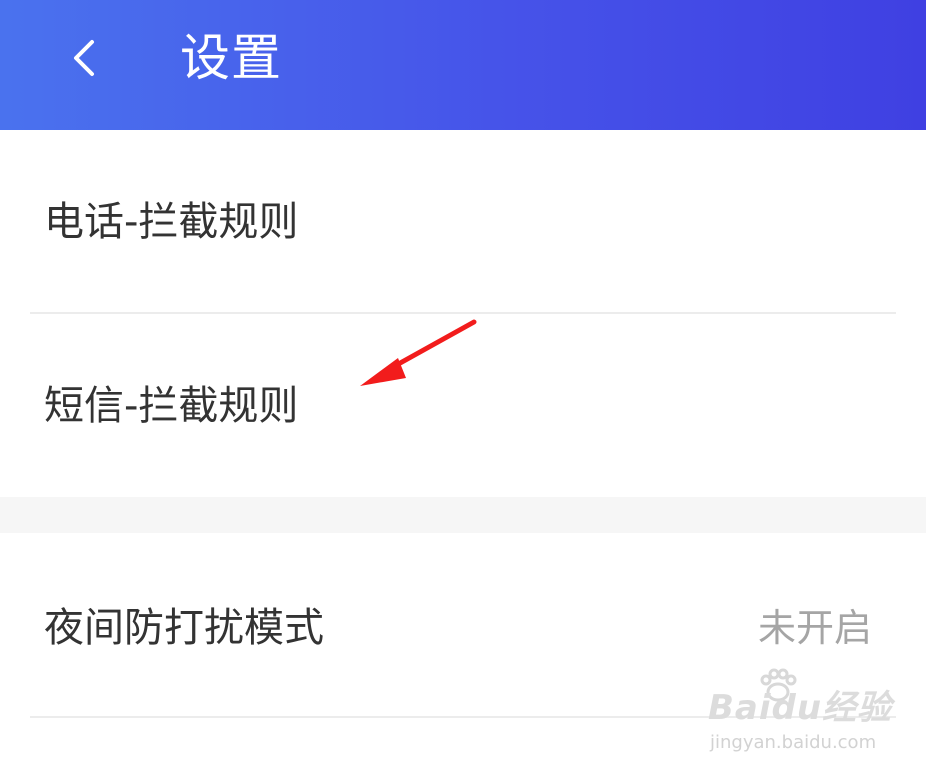  I want to click on night-do-not-disturb-label: 夜间防打扰模式, so click(184, 628).